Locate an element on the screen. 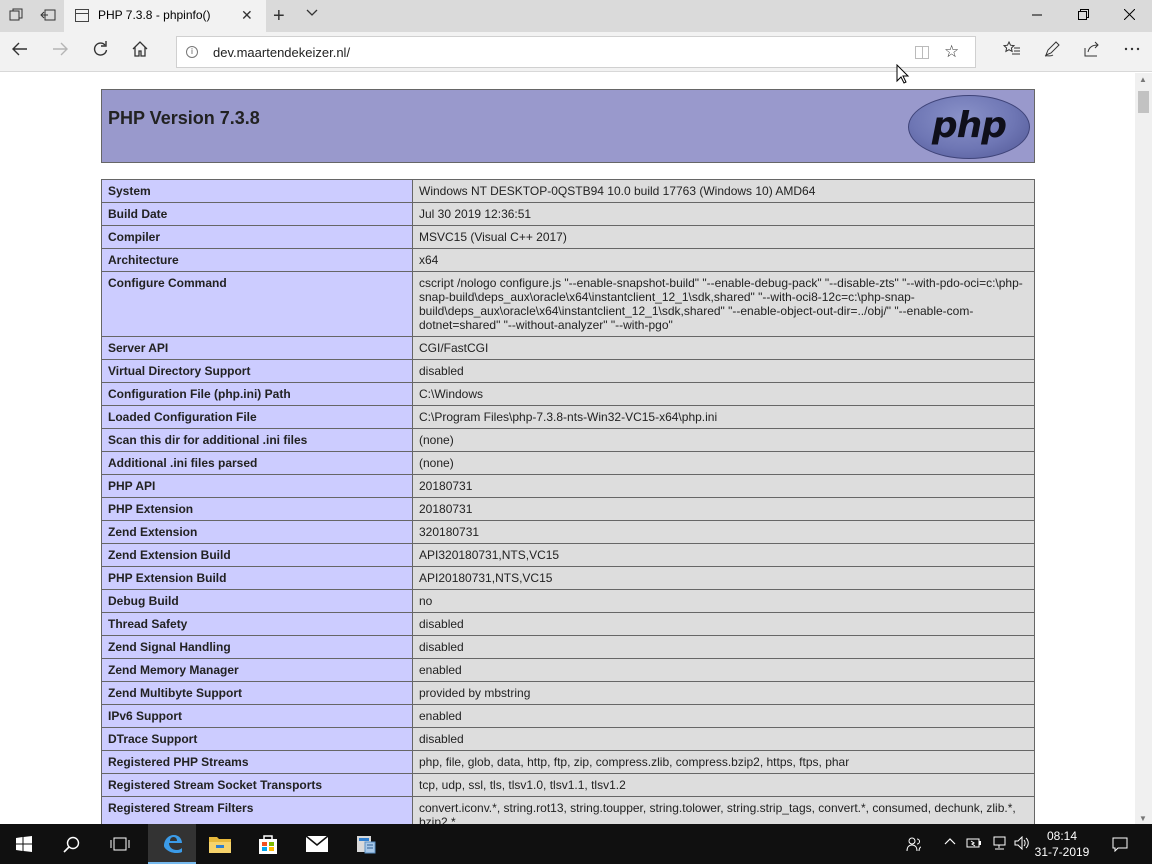 This screenshot has width=1152, height=864. edge-taskbar-button is located at coordinates (172, 844).